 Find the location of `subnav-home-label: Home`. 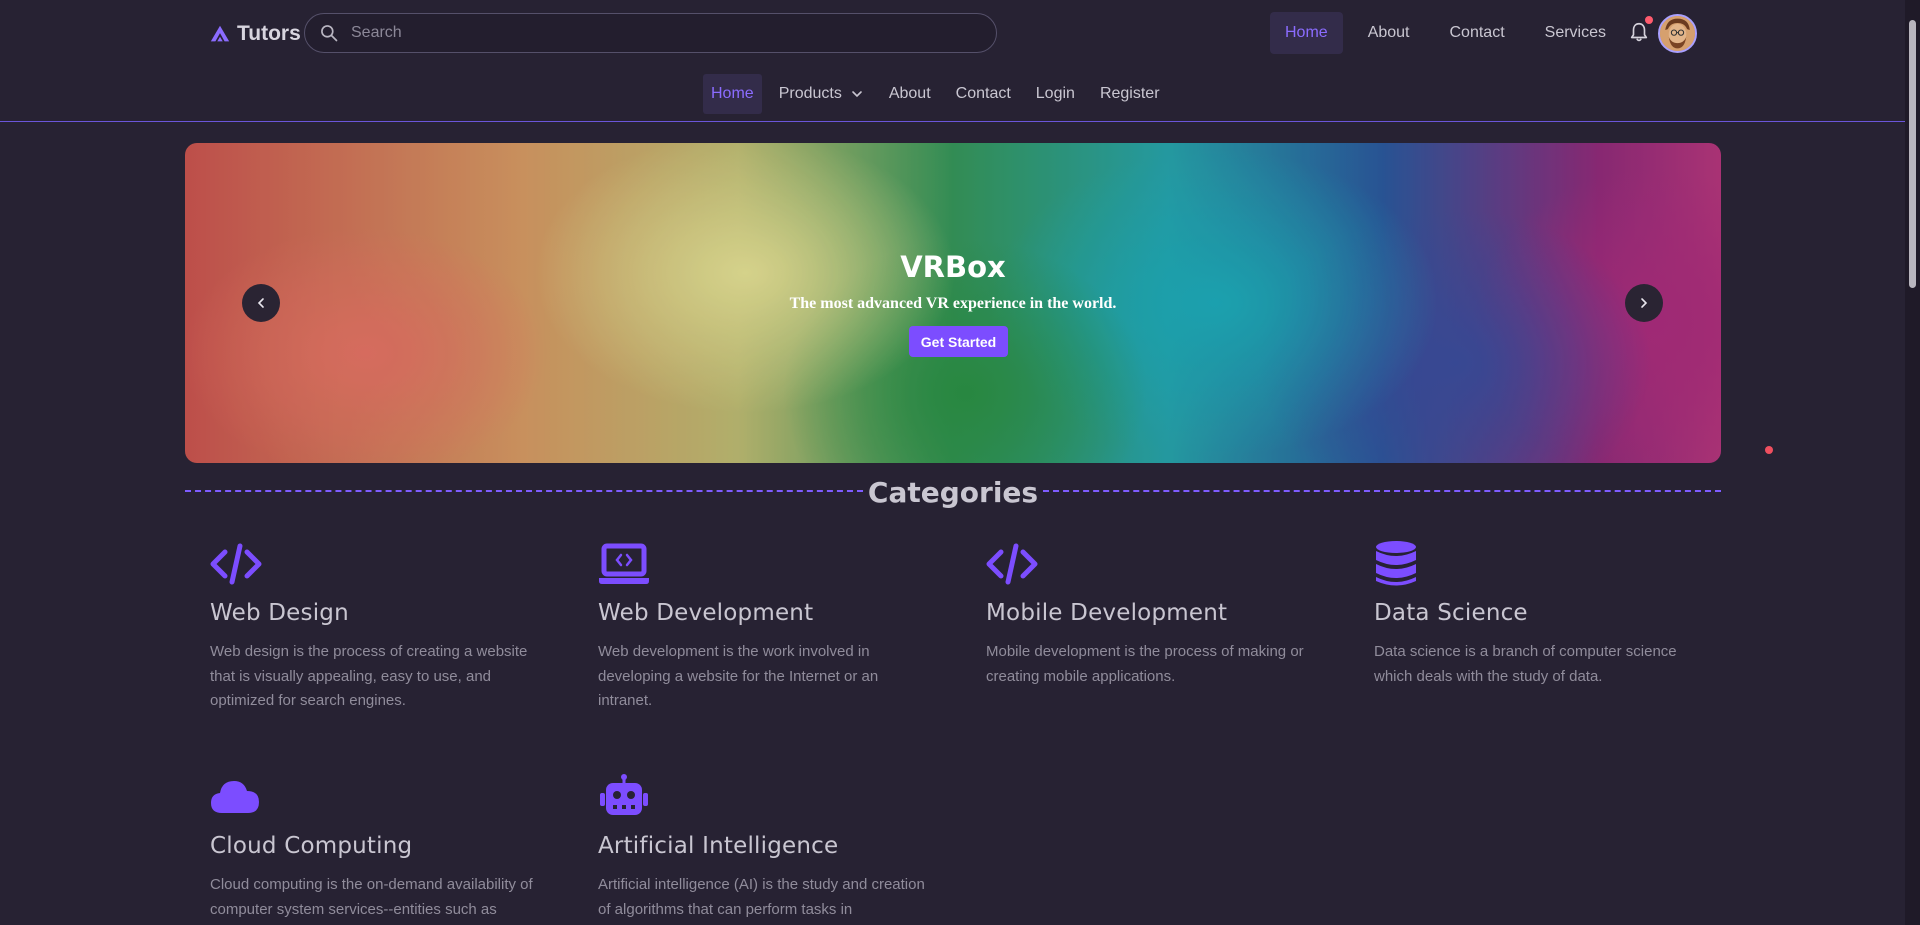

subnav-home-label: Home is located at coordinates (732, 93).